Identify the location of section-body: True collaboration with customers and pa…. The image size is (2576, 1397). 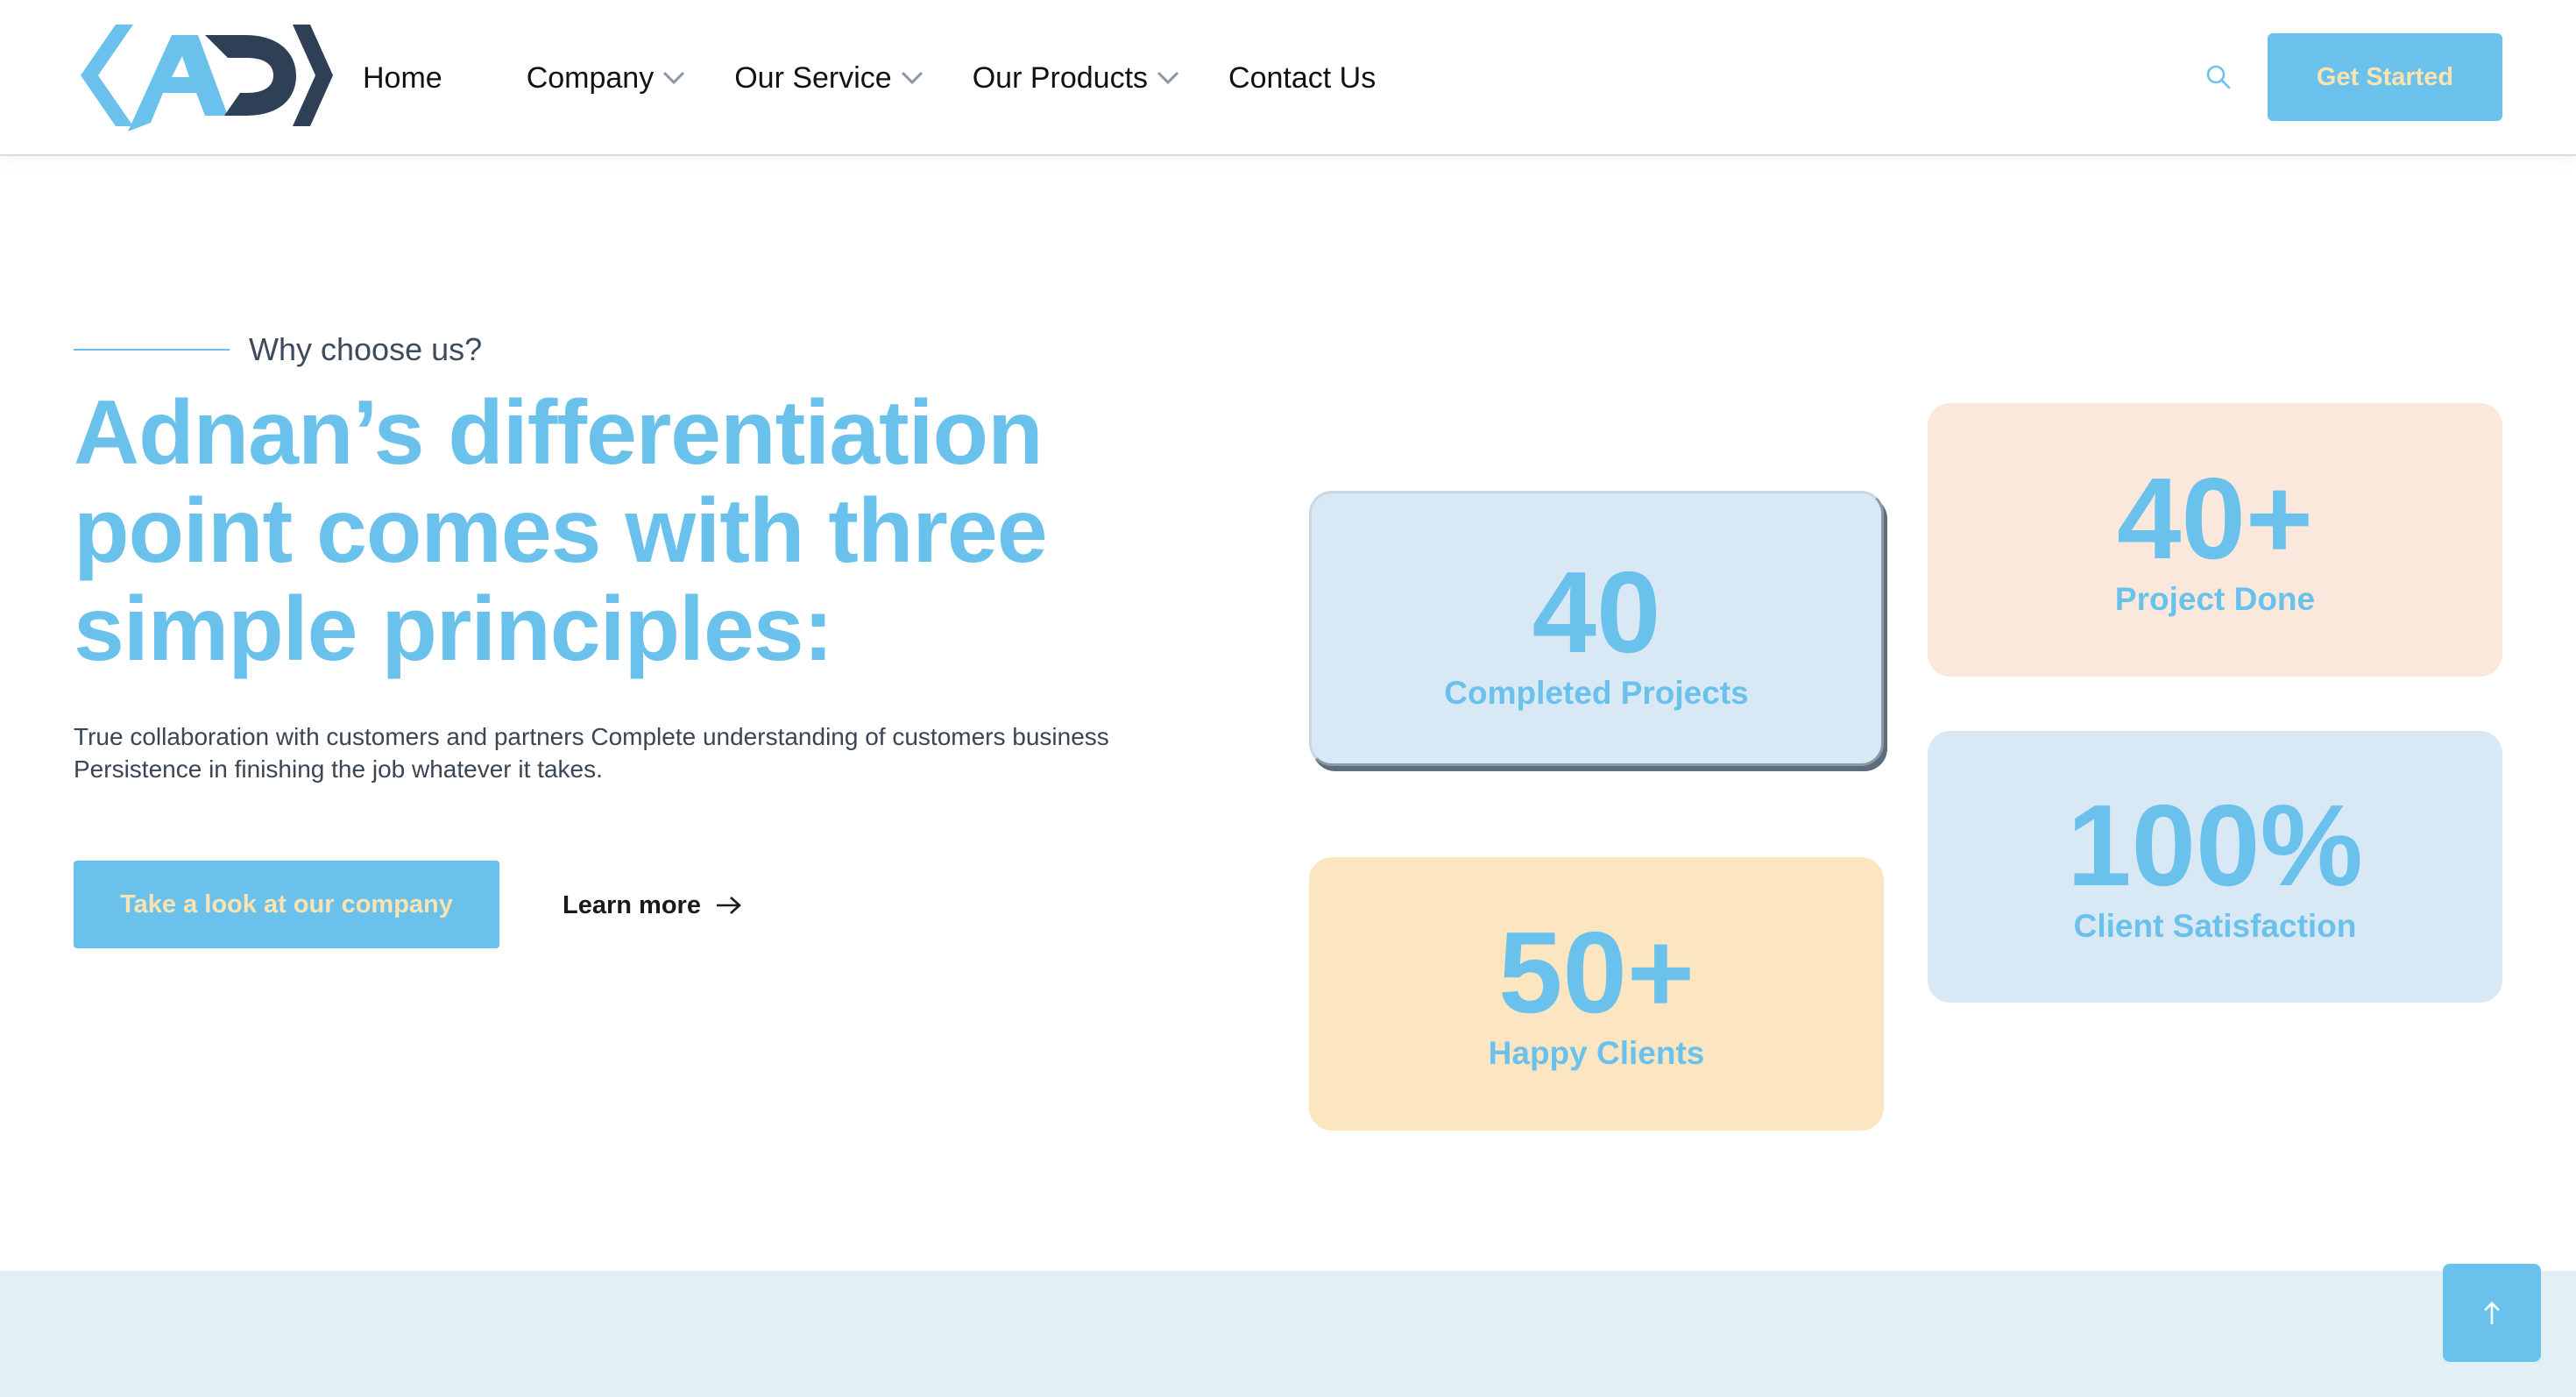
(678, 753).